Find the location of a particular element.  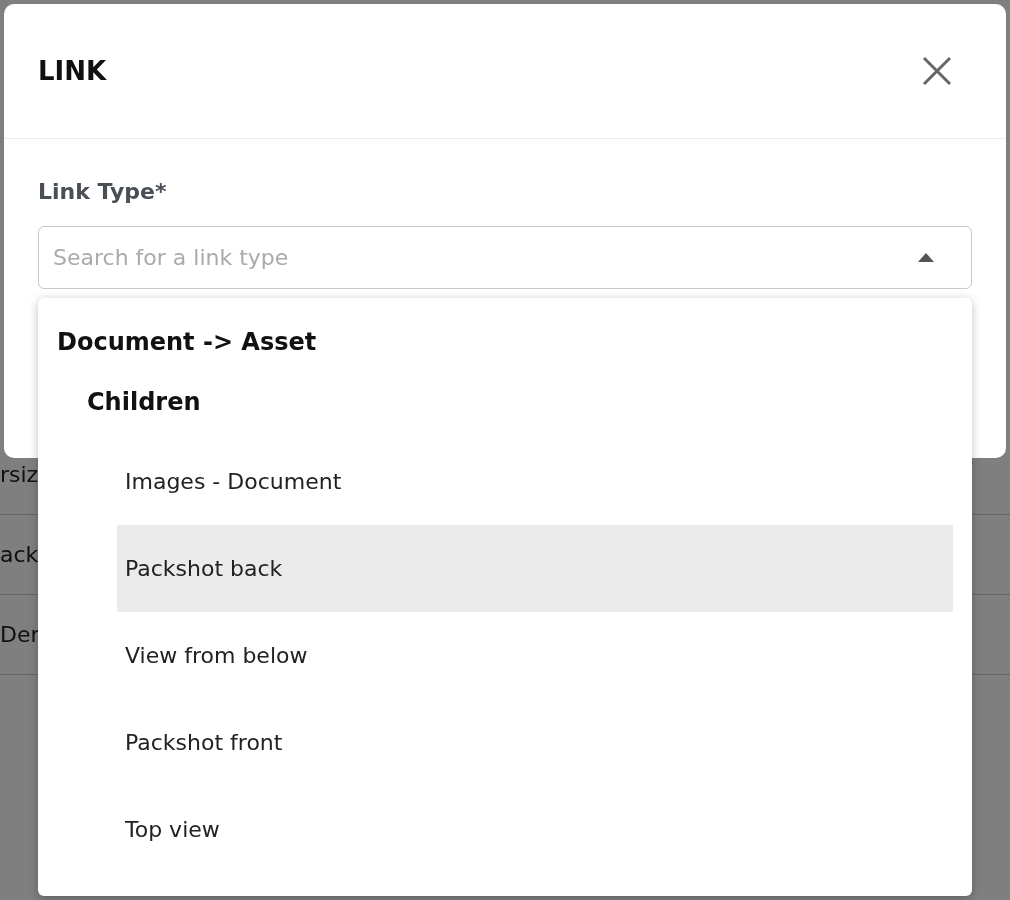

group-heading: Document -> Asset is located at coordinates (187, 342).